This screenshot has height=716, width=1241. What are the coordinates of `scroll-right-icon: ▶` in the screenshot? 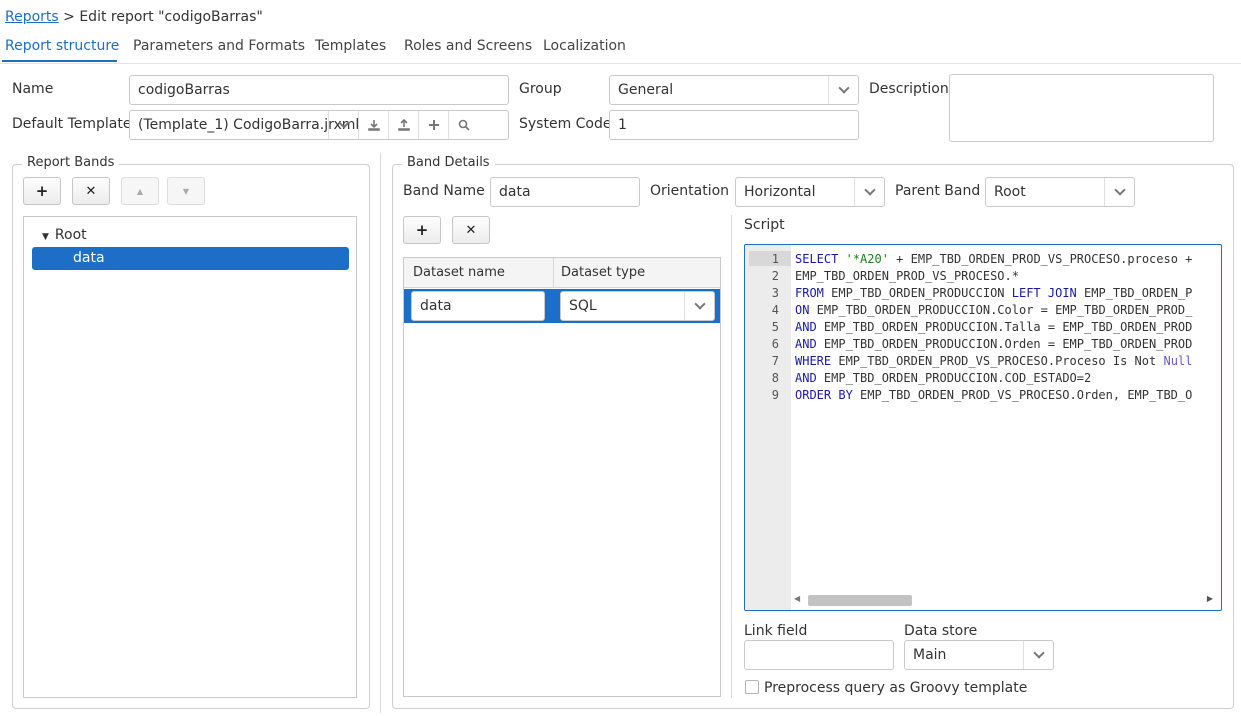 It's located at (1210, 598).